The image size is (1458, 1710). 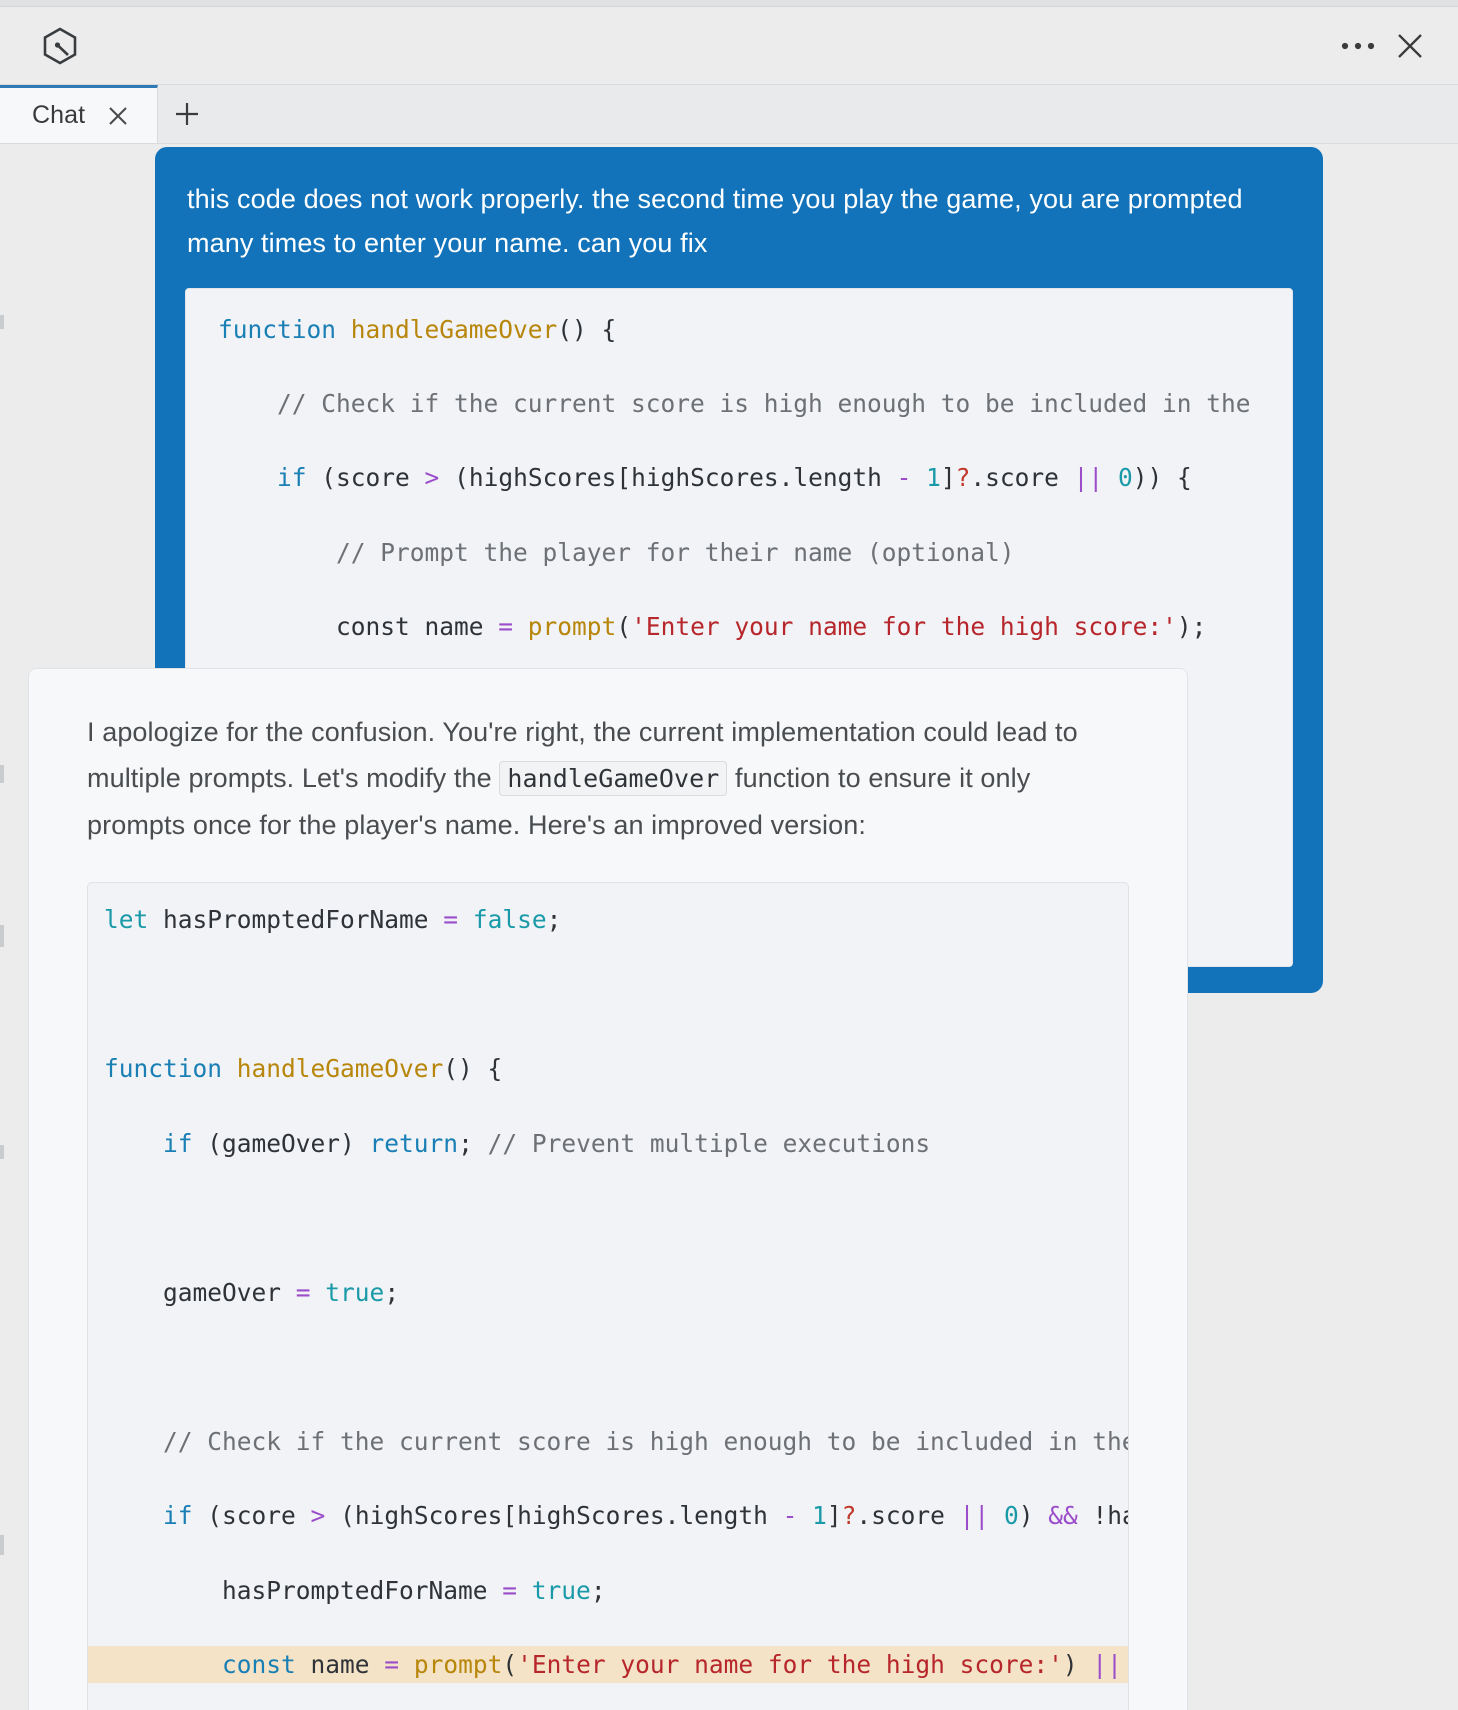 What do you see at coordinates (624, 627) in the screenshot?
I see `code-token: (` at bounding box center [624, 627].